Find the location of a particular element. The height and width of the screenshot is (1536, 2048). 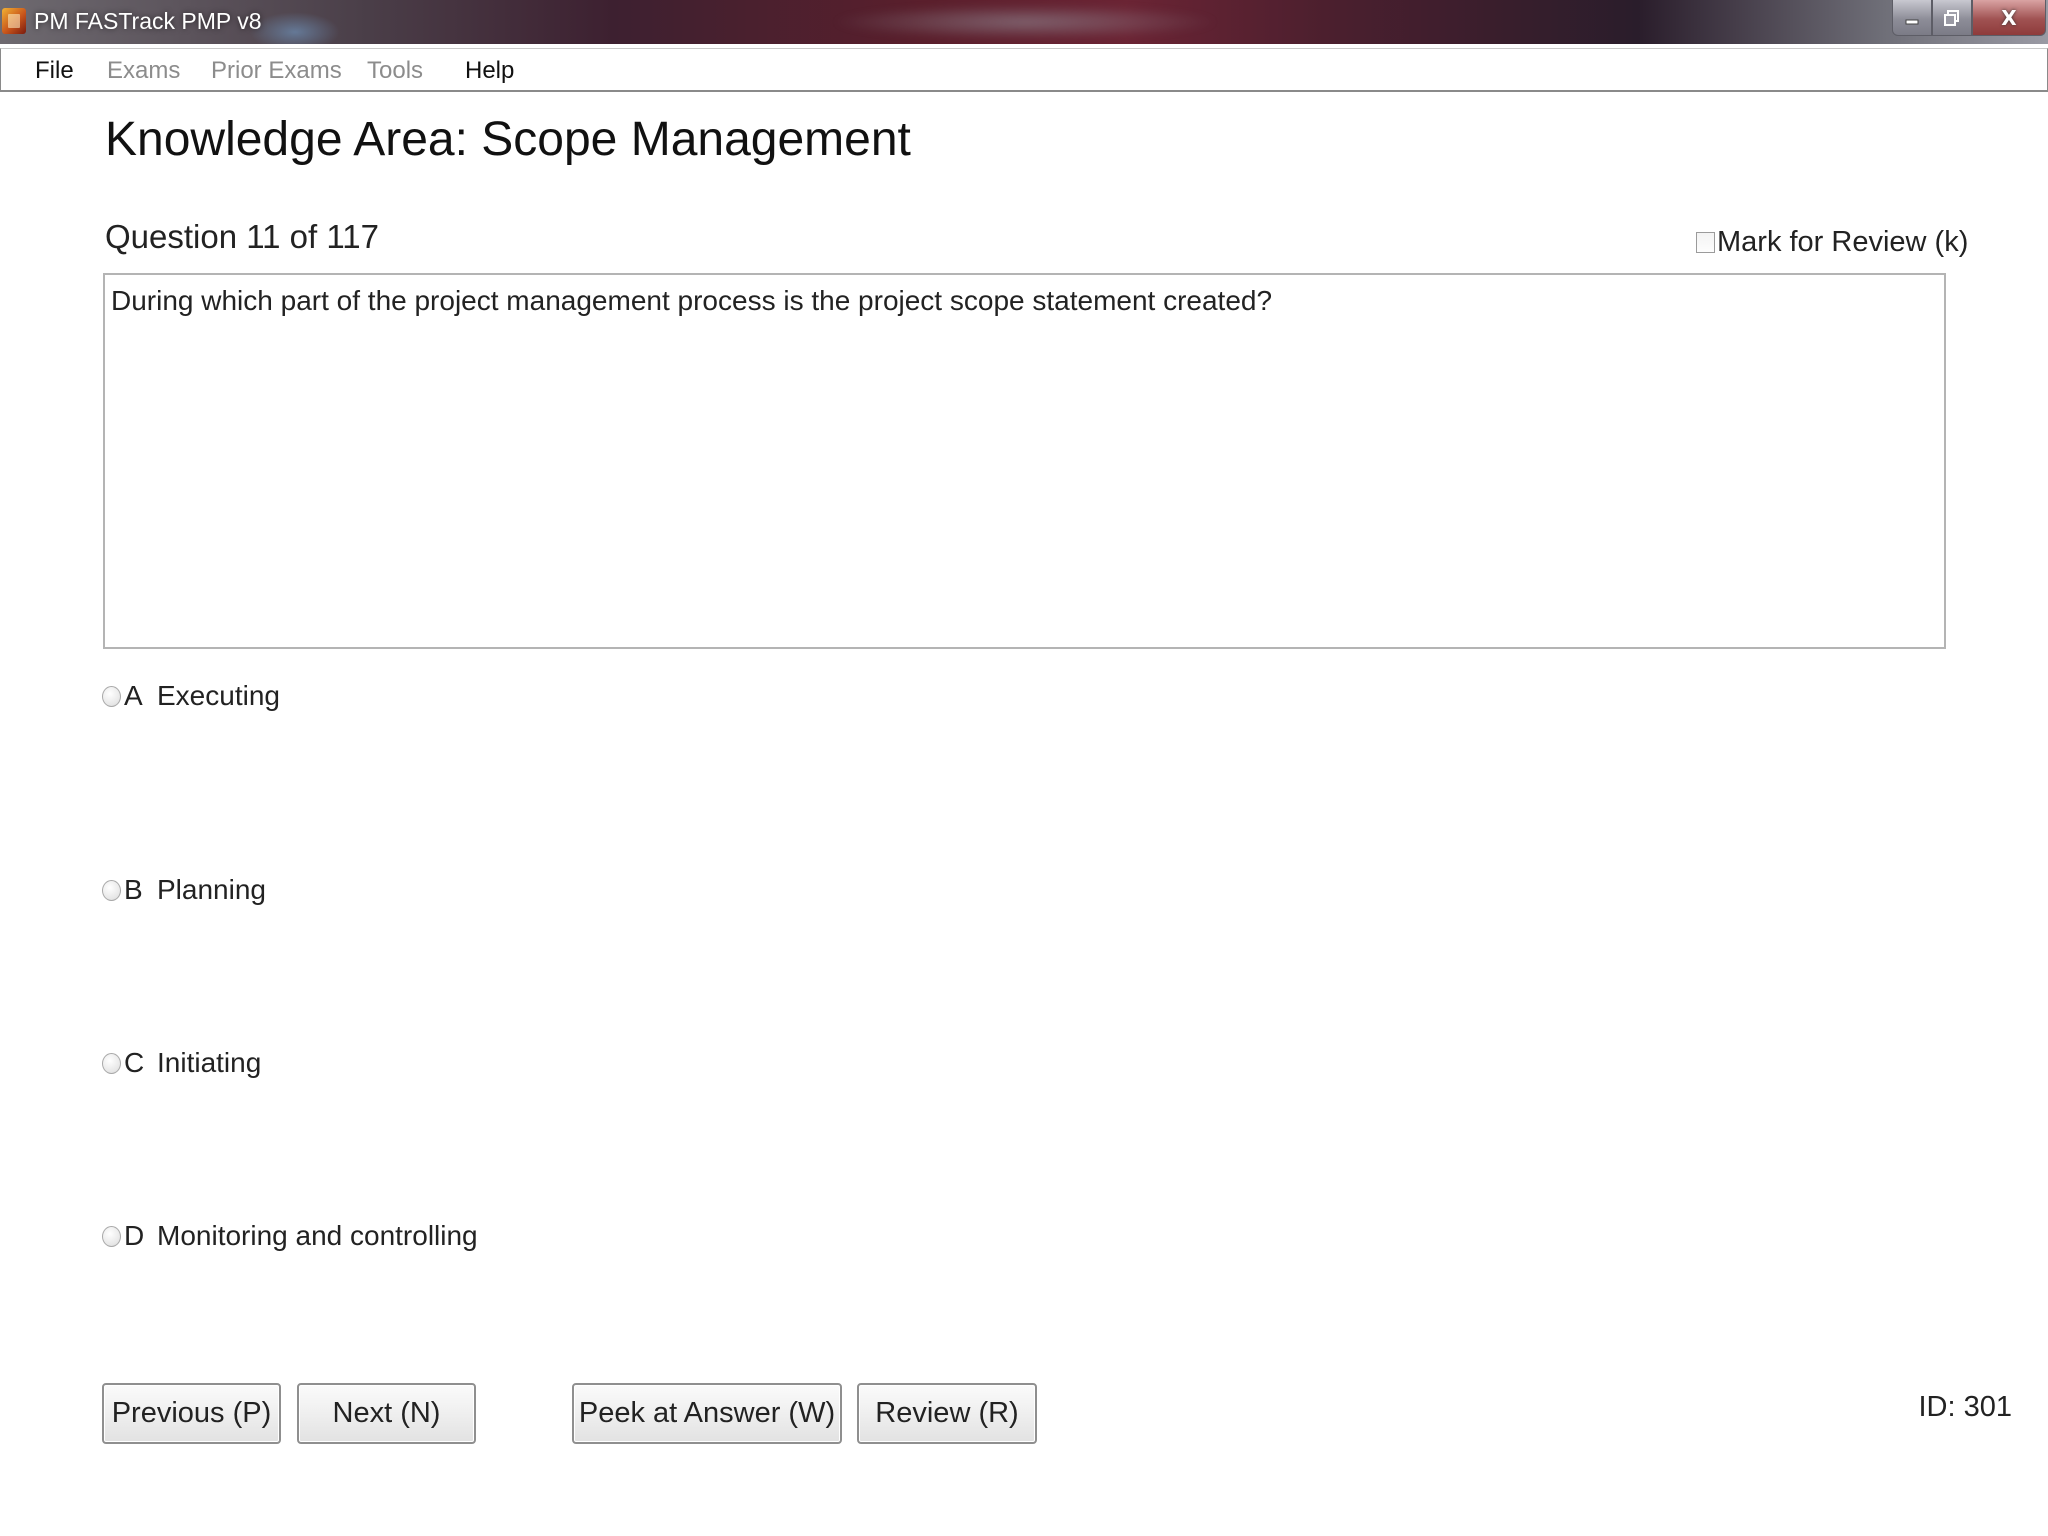

answer-option-a: A Executing is located at coordinates (191, 696).